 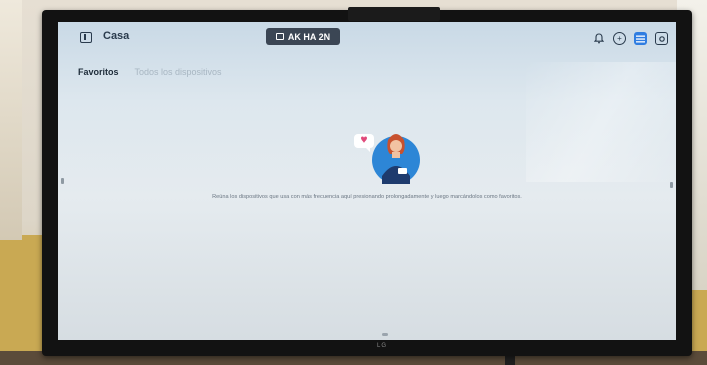 What do you see at coordinates (671, 185) in the screenshot?
I see `scroll-right-handle` at bounding box center [671, 185].